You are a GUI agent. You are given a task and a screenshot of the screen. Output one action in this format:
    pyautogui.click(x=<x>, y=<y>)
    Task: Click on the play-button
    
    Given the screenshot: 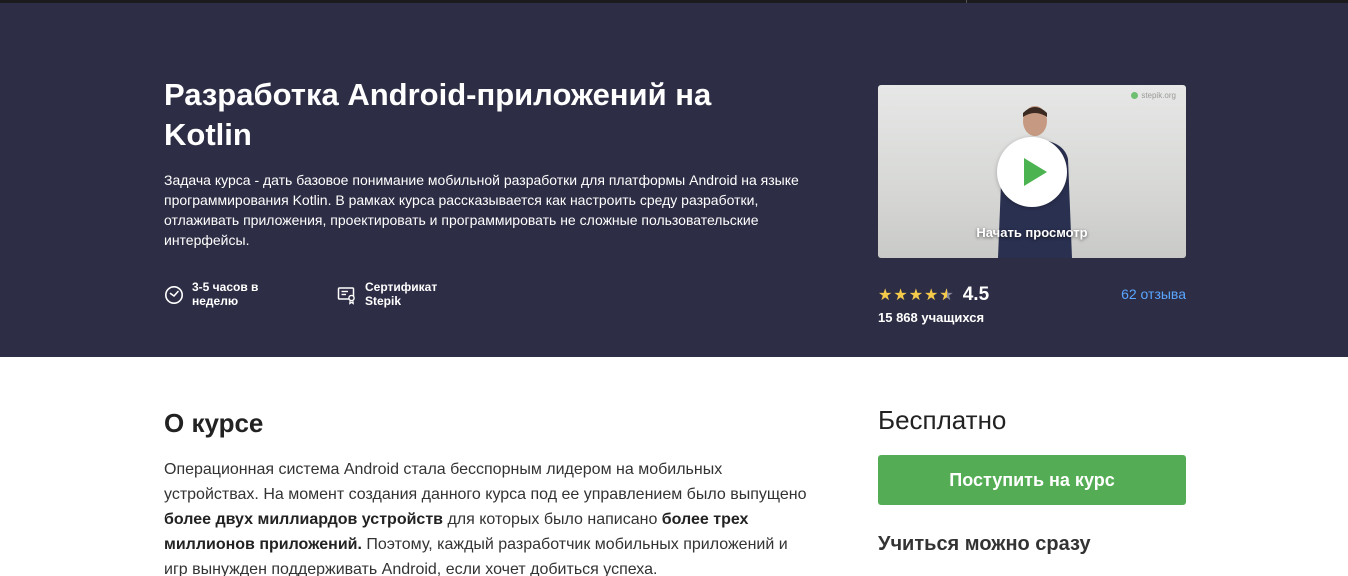 What is the action you would take?
    pyautogui.click(x=1032, y=172)
    